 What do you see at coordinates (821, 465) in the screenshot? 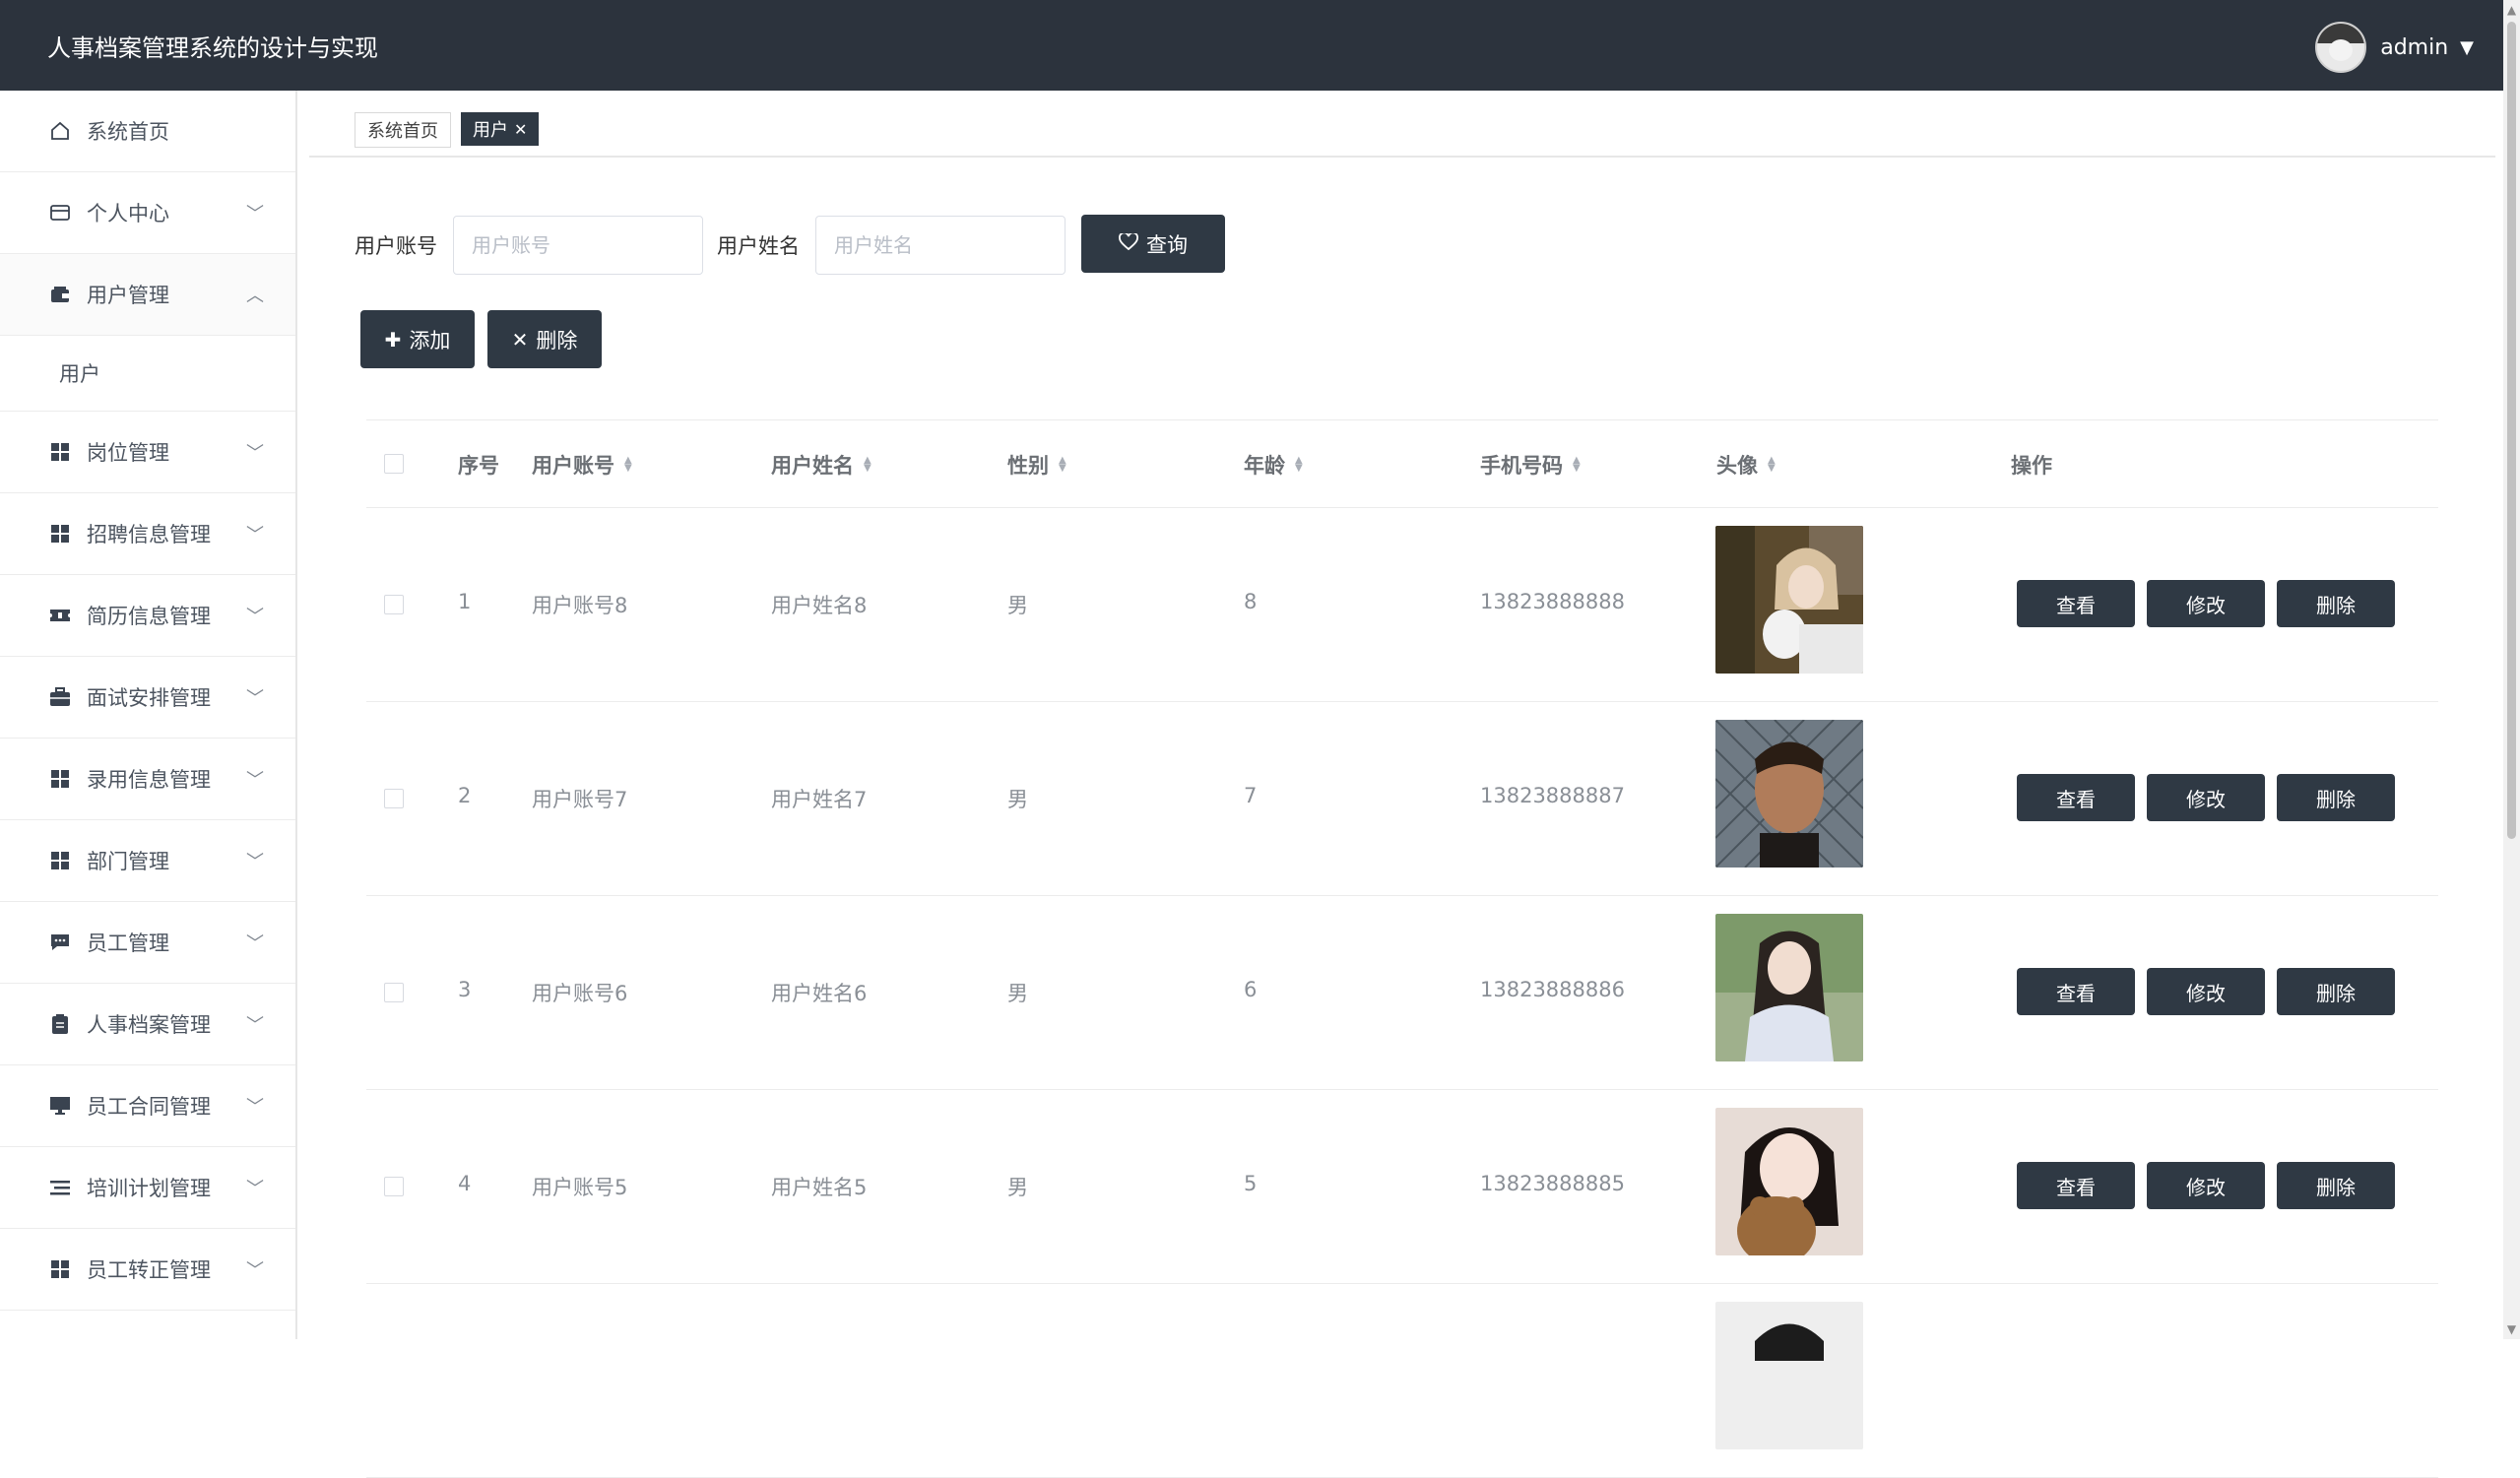
I see `column-header-name: 用户姓名 ▲ ▼` at bounding box center [821, 465].